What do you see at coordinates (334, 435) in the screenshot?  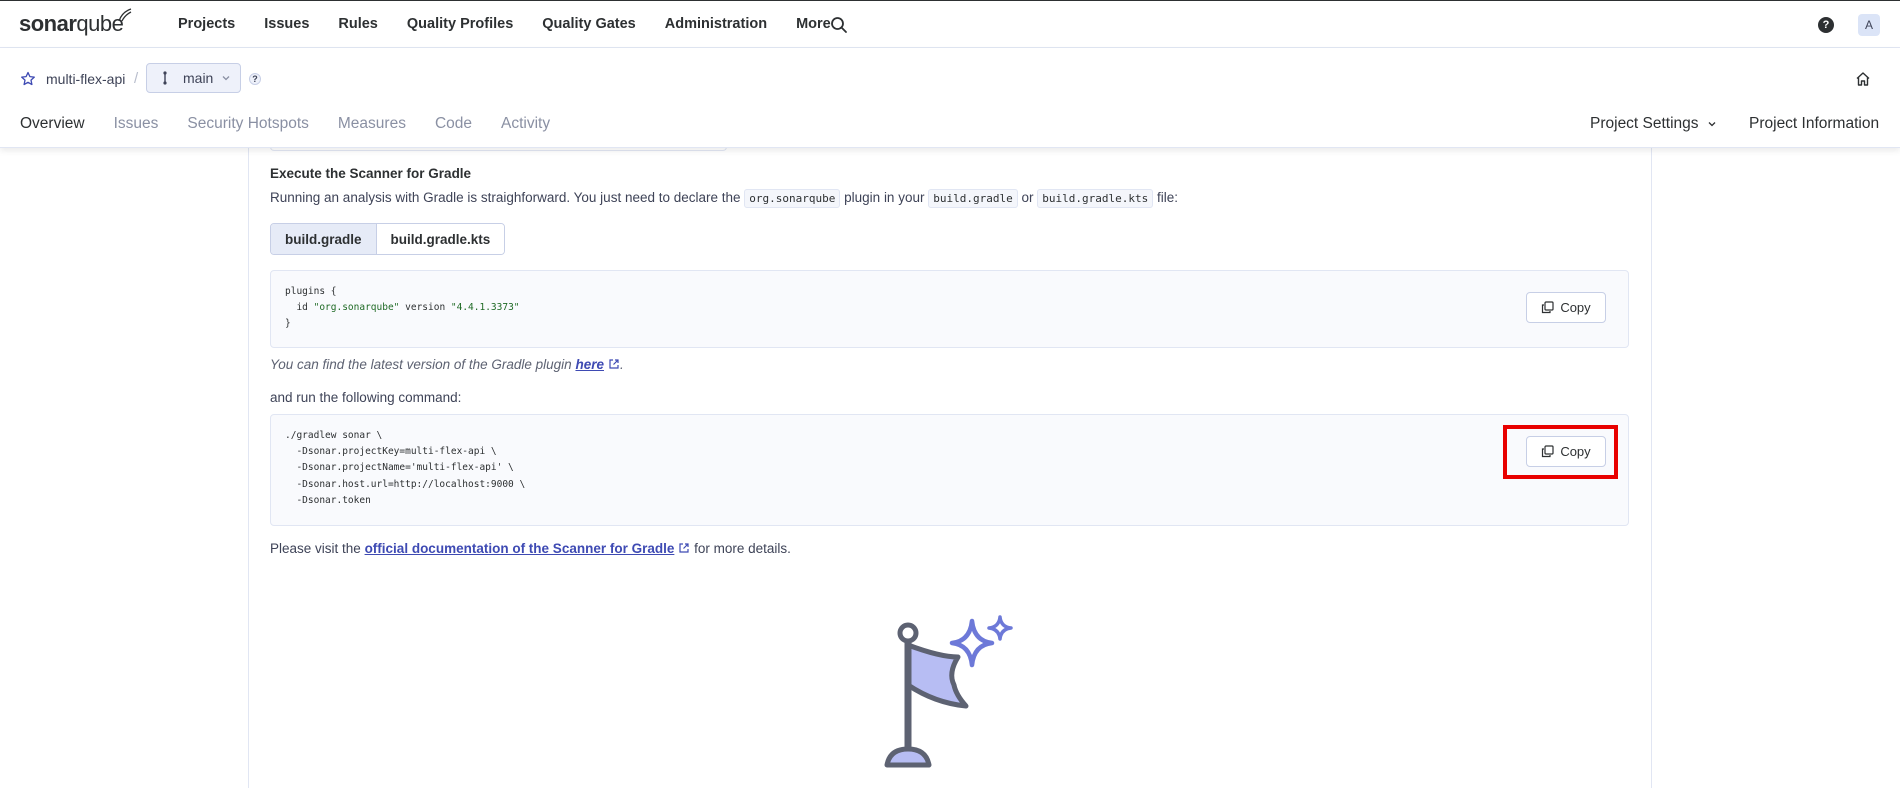 I see `code-line: ./gradlew sonar \` at bounding box center [334, 435].